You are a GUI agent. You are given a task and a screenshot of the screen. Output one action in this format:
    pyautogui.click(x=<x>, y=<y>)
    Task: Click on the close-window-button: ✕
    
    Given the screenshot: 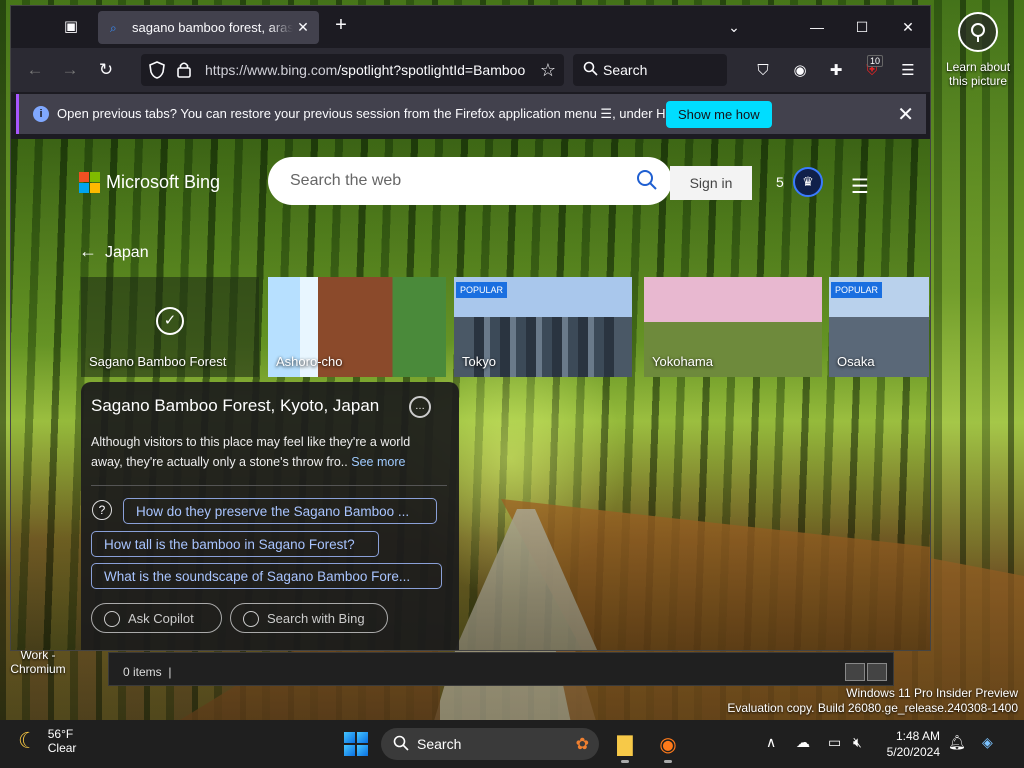 What is the action you would take?
    pyautogui.click(x=908, y=27)
    